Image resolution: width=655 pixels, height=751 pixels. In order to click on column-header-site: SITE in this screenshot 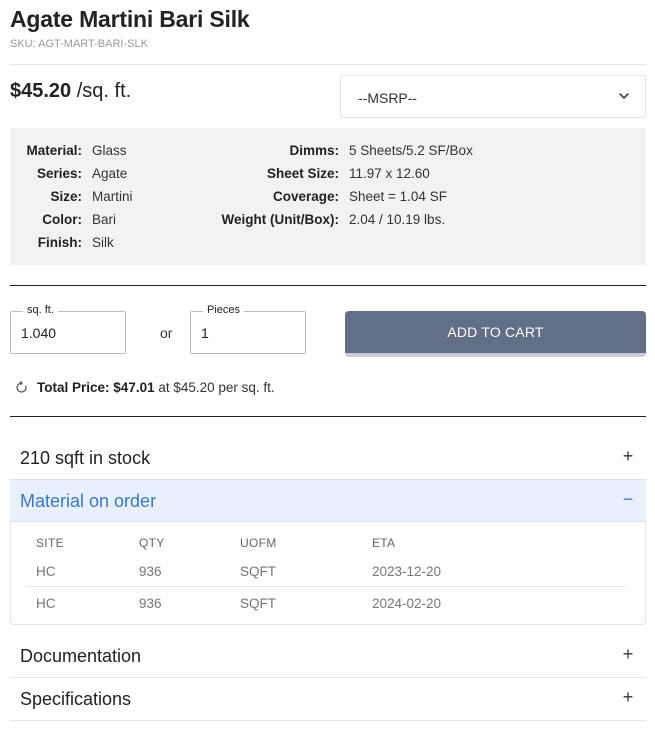, I will do `click(50, 543)`.